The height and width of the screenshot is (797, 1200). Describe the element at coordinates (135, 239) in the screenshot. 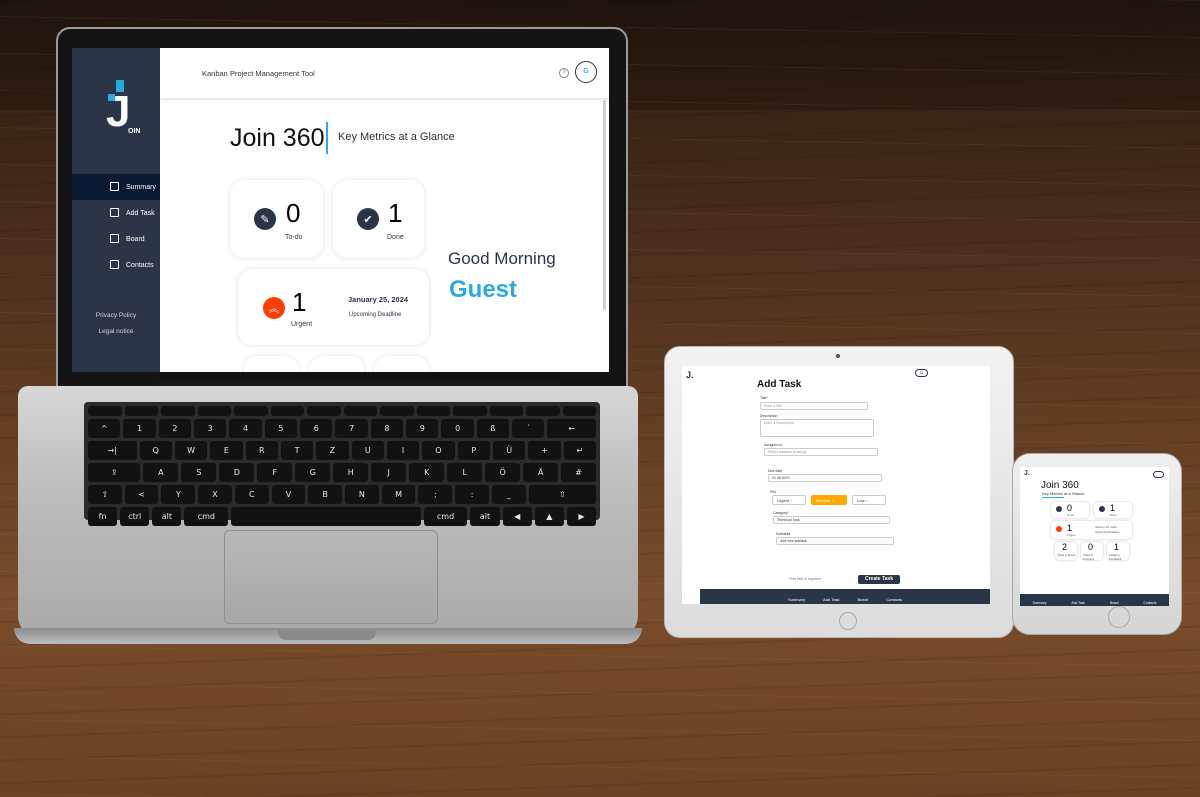

I see `sidebar-item-label: Board` at that location.